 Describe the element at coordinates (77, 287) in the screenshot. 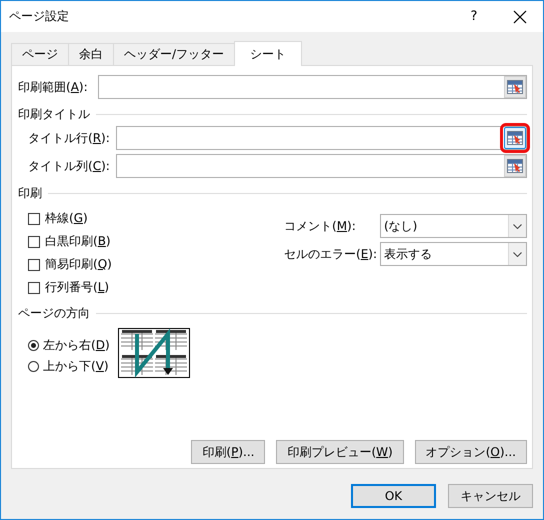

I see `checkbox-label: 行列番号(L)` at that location.